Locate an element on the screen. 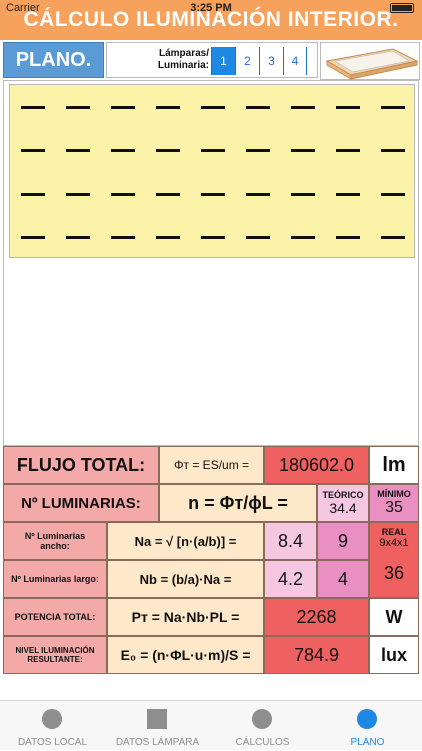 The width and height of the screenshot is (422, 751). level-unit: lux is located at coordinates (394, 655).